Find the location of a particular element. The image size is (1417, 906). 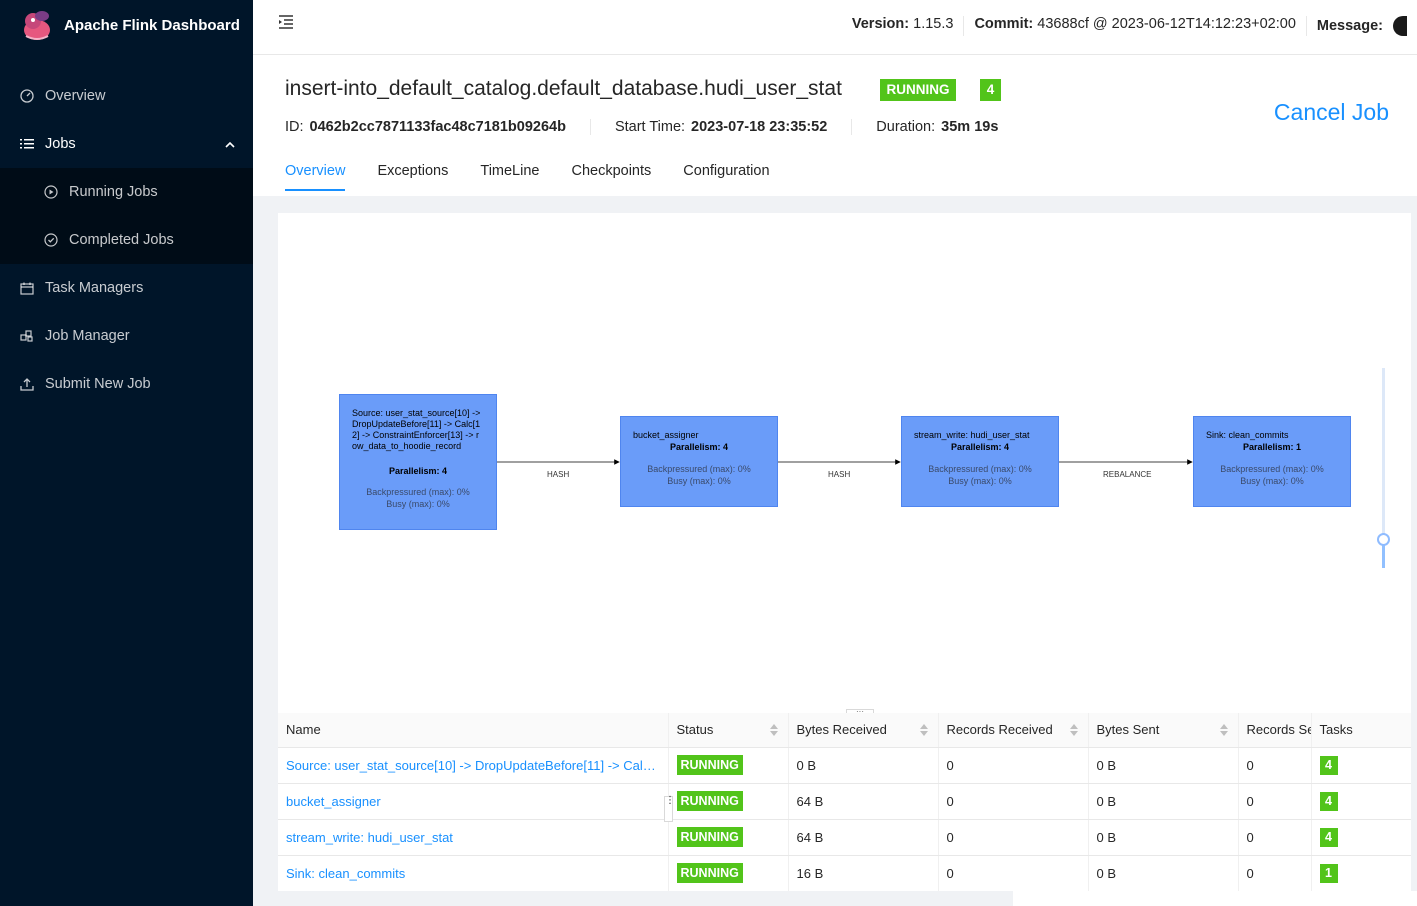

column-header-name: Name is located at coordinates (473, 730).